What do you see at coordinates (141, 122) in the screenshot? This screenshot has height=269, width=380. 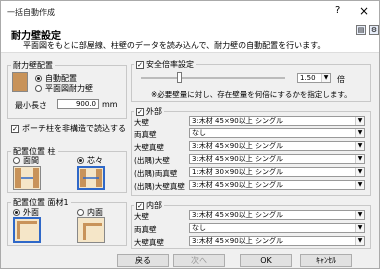 I see `exterior-row-label: 大壁` at bounding box center [141, 122].